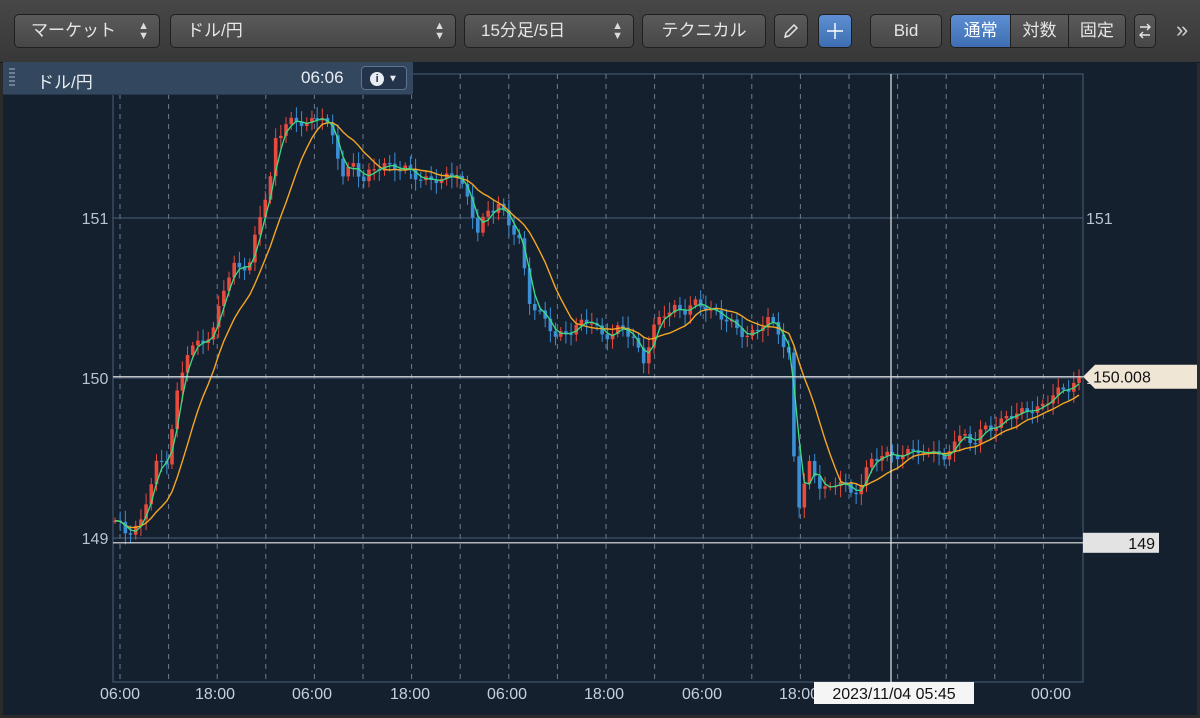 The width and height of the screenshot is (1200, 718). I want to click on y-axis-right: 151150, so click(1099, 299).